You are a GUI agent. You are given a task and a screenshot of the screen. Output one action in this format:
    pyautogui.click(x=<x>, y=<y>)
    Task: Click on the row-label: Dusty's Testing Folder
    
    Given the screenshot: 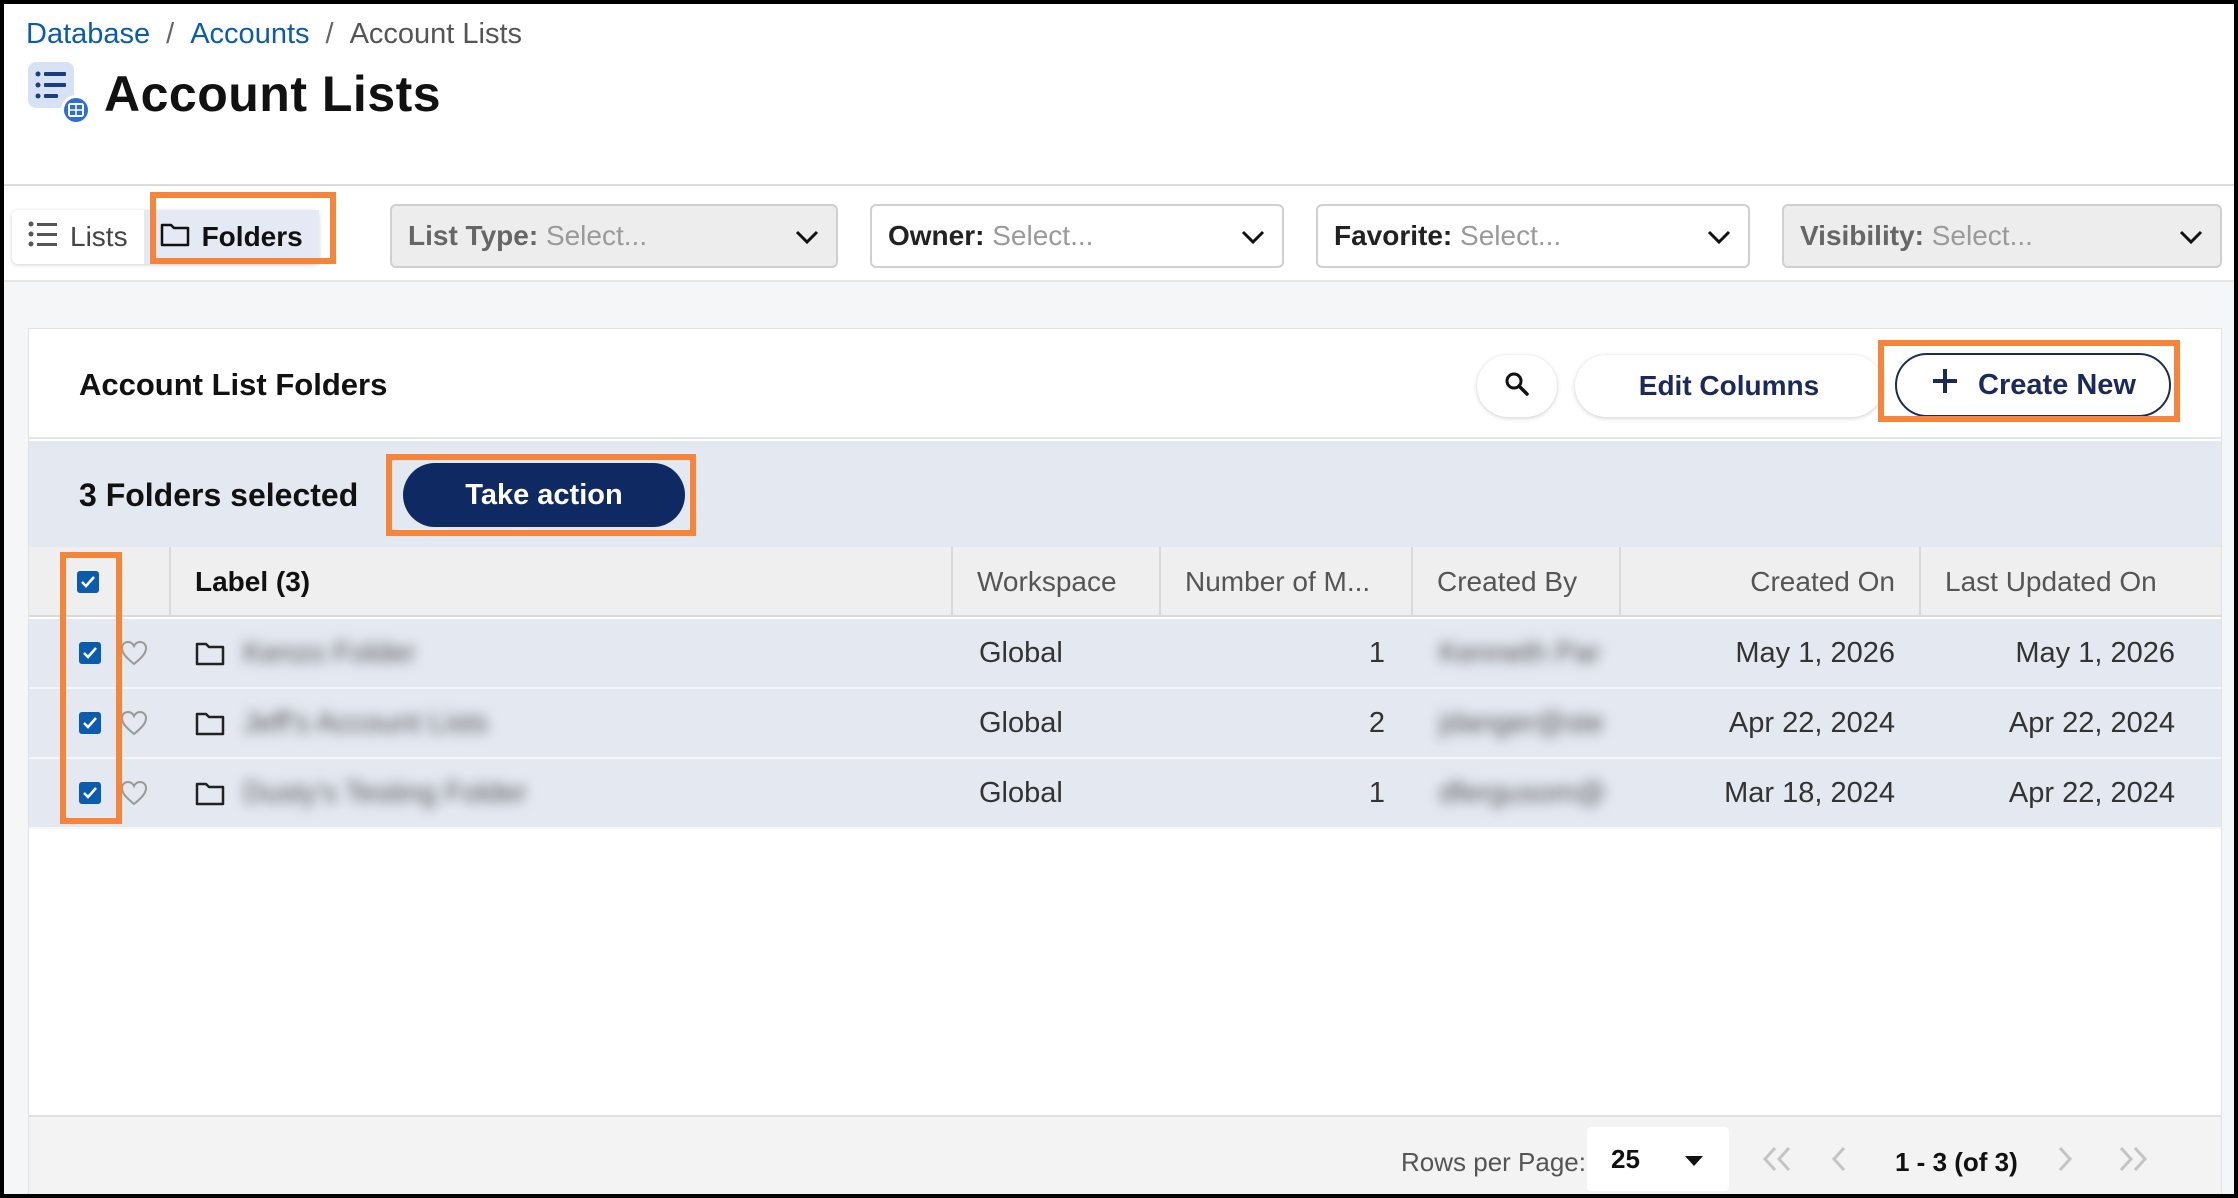 What is the action you would take?
    pyautogui.click(x=385, y=793)
    